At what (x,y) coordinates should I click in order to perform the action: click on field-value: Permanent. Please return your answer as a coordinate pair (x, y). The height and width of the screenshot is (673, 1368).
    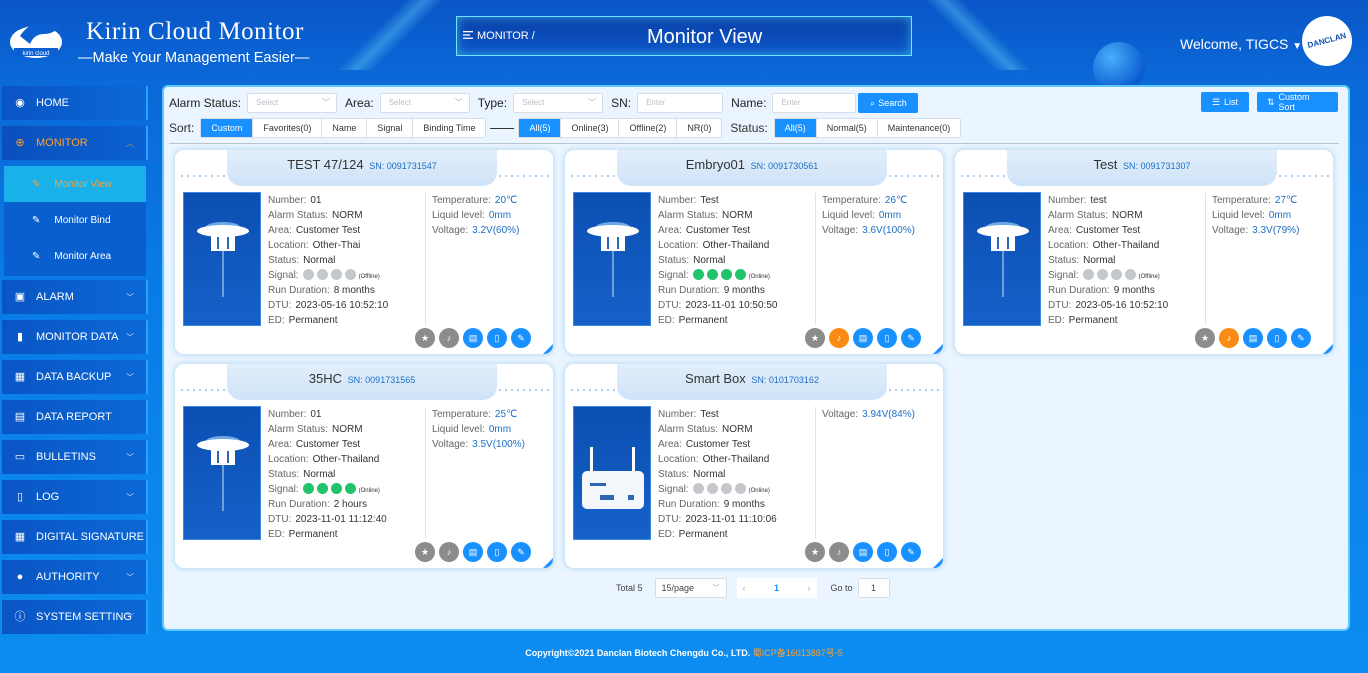
    Looking at the image, I should click on (313, 320).